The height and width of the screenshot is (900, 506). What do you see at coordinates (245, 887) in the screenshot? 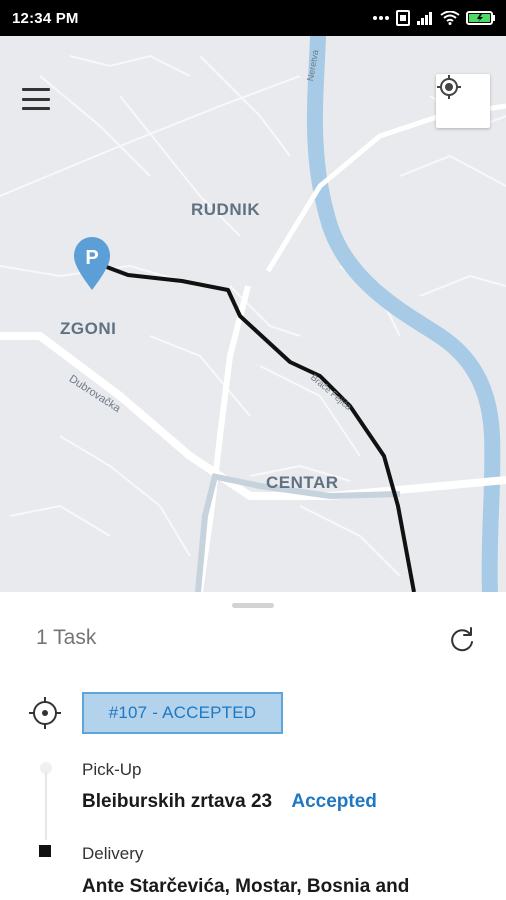
I see `delivery-address: Ante Starčevića, Mostar, Bosnia and` at bounding box center [245, 887].